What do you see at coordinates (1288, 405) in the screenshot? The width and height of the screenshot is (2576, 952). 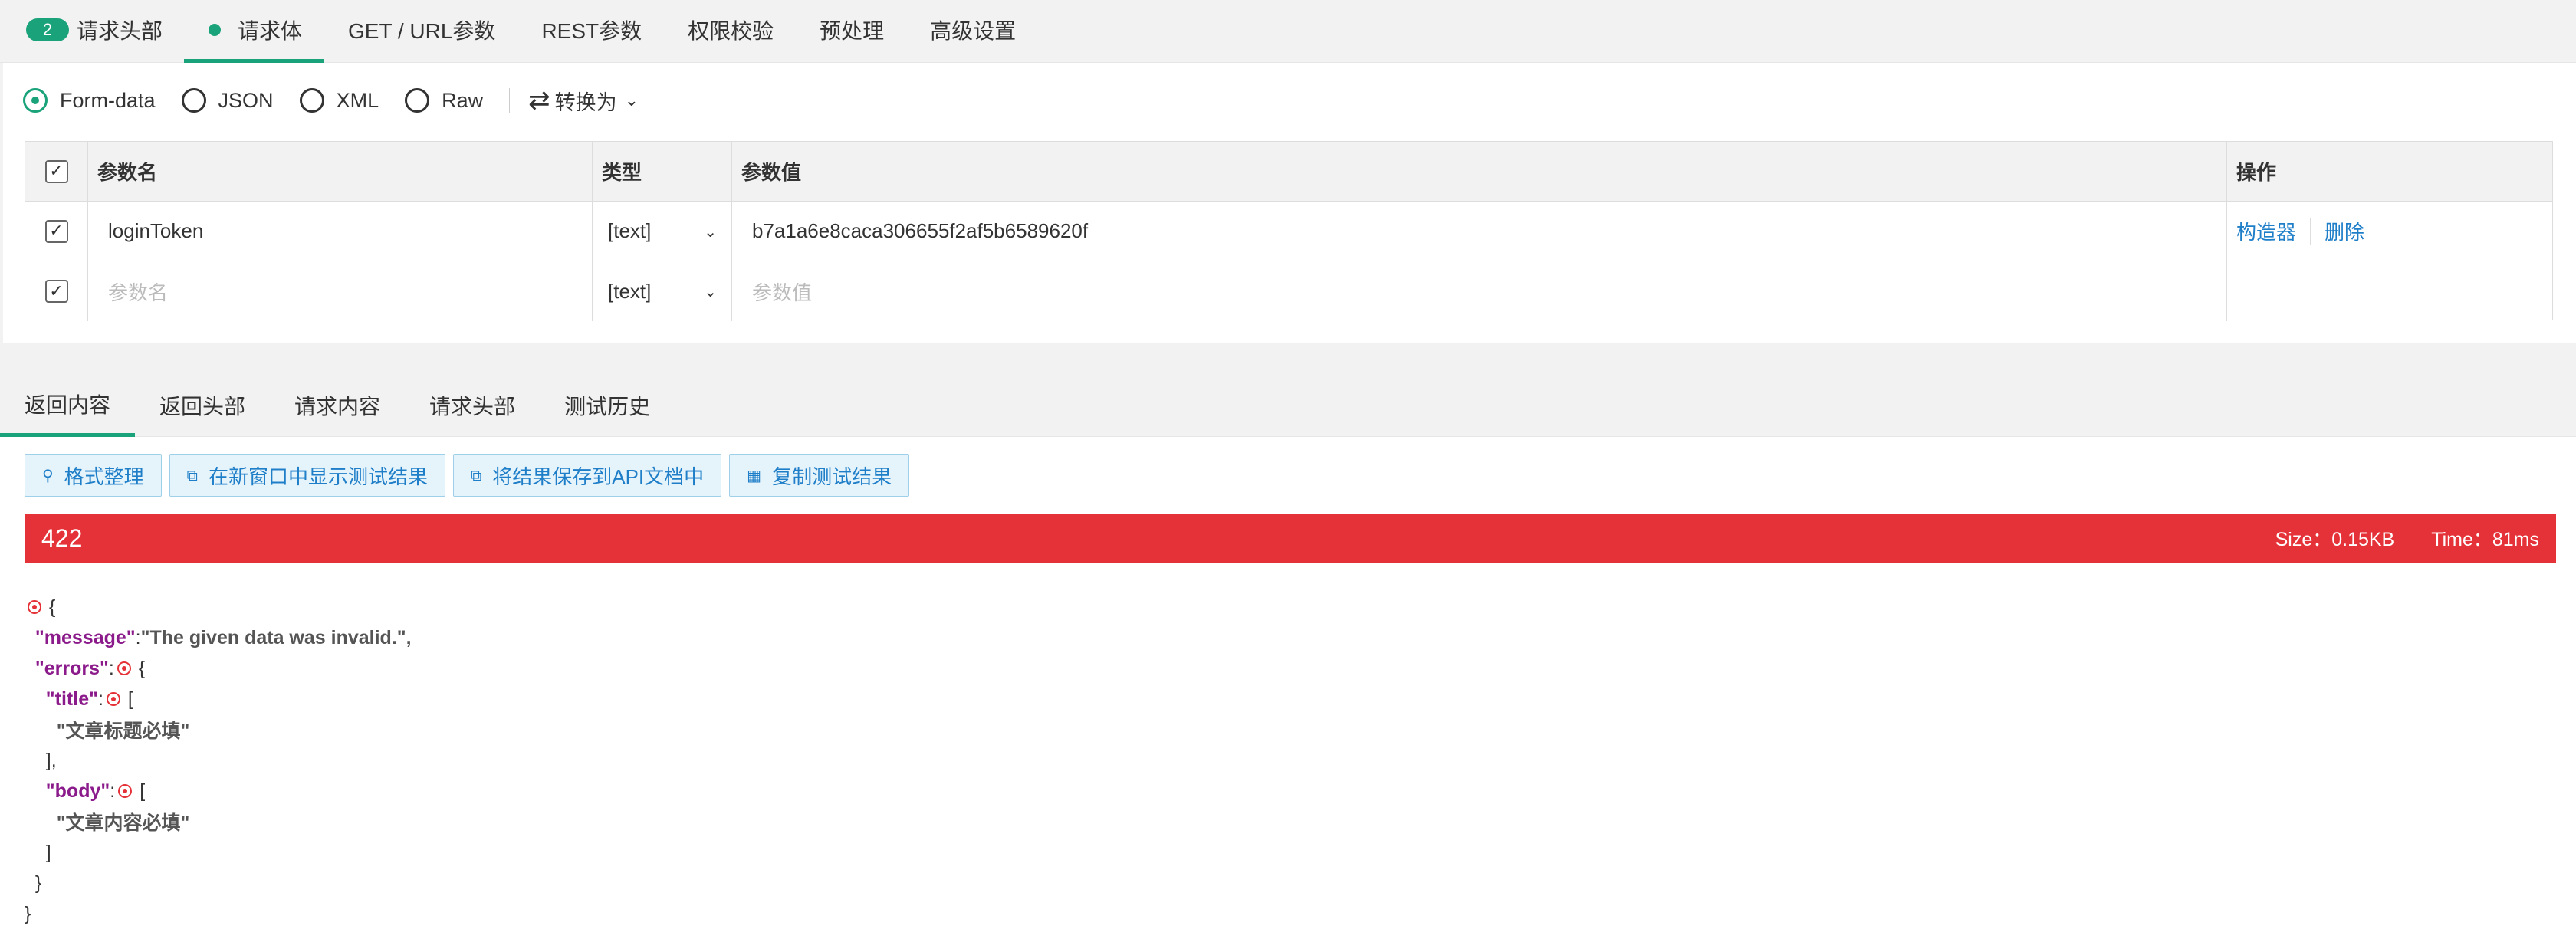 I see `result-tabs: 返回内容 返回头部 请求内容 请求头部 测试历史` at bounding box center [1288, 405].